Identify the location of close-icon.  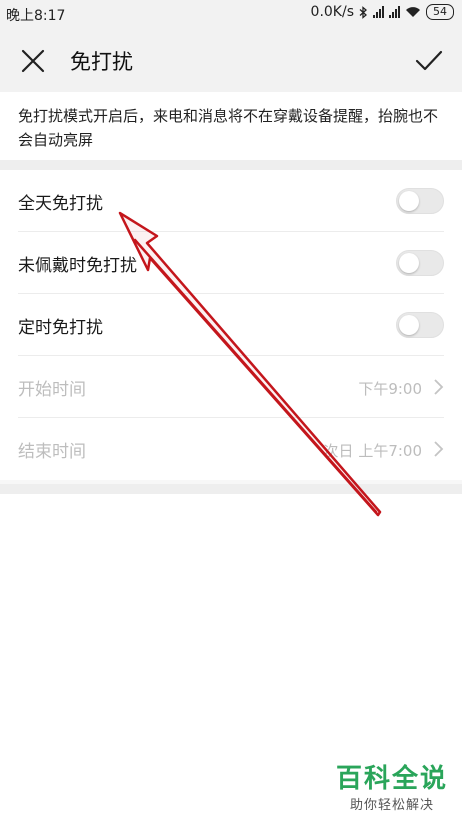
(33, 61).